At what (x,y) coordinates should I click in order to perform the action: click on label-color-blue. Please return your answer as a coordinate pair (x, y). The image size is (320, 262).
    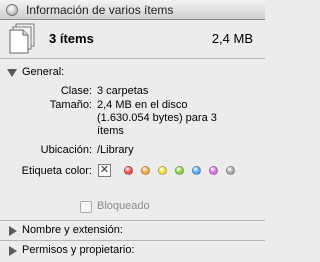
    Looking at the image, I should click on (196, 170).